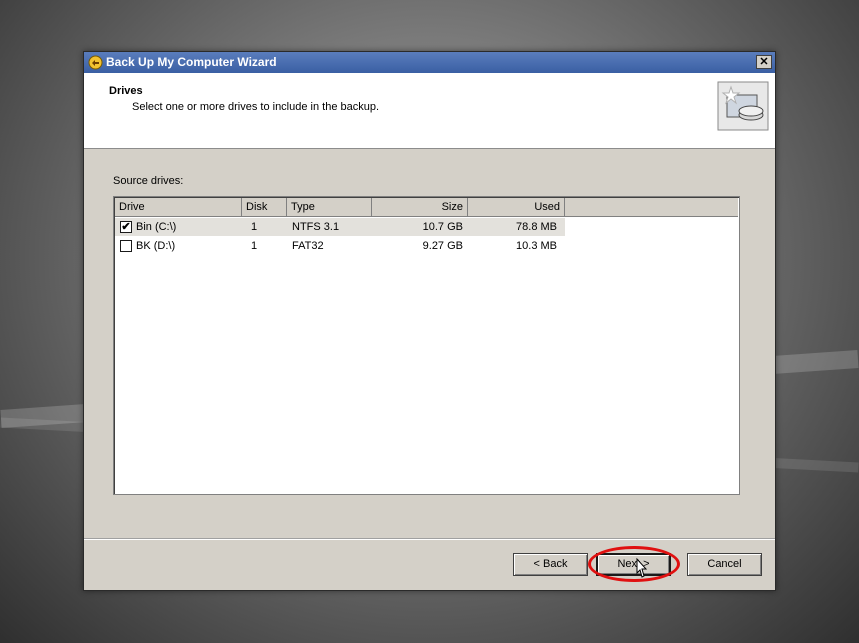 This screenshot has width=859, height=643. Describe the element at coordinates (178, 207) in the screenshot. I see `column-header-drive: Drive` at that location.